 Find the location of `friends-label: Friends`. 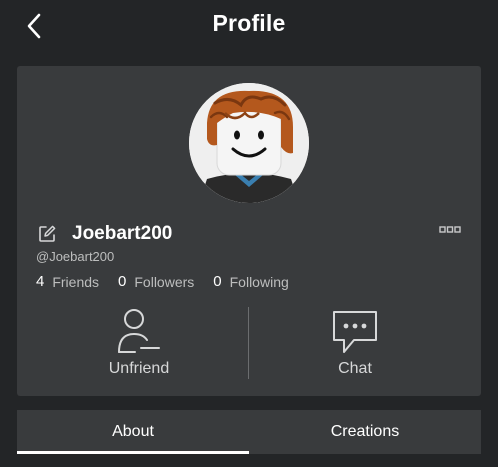

friends-label: Friends is located at coordinates (76, 281).